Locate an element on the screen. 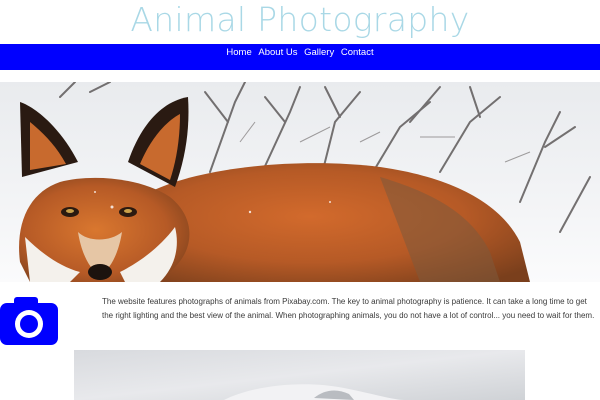 The image size is (600, 400). camera-icon is located at coordinates (29, 321).